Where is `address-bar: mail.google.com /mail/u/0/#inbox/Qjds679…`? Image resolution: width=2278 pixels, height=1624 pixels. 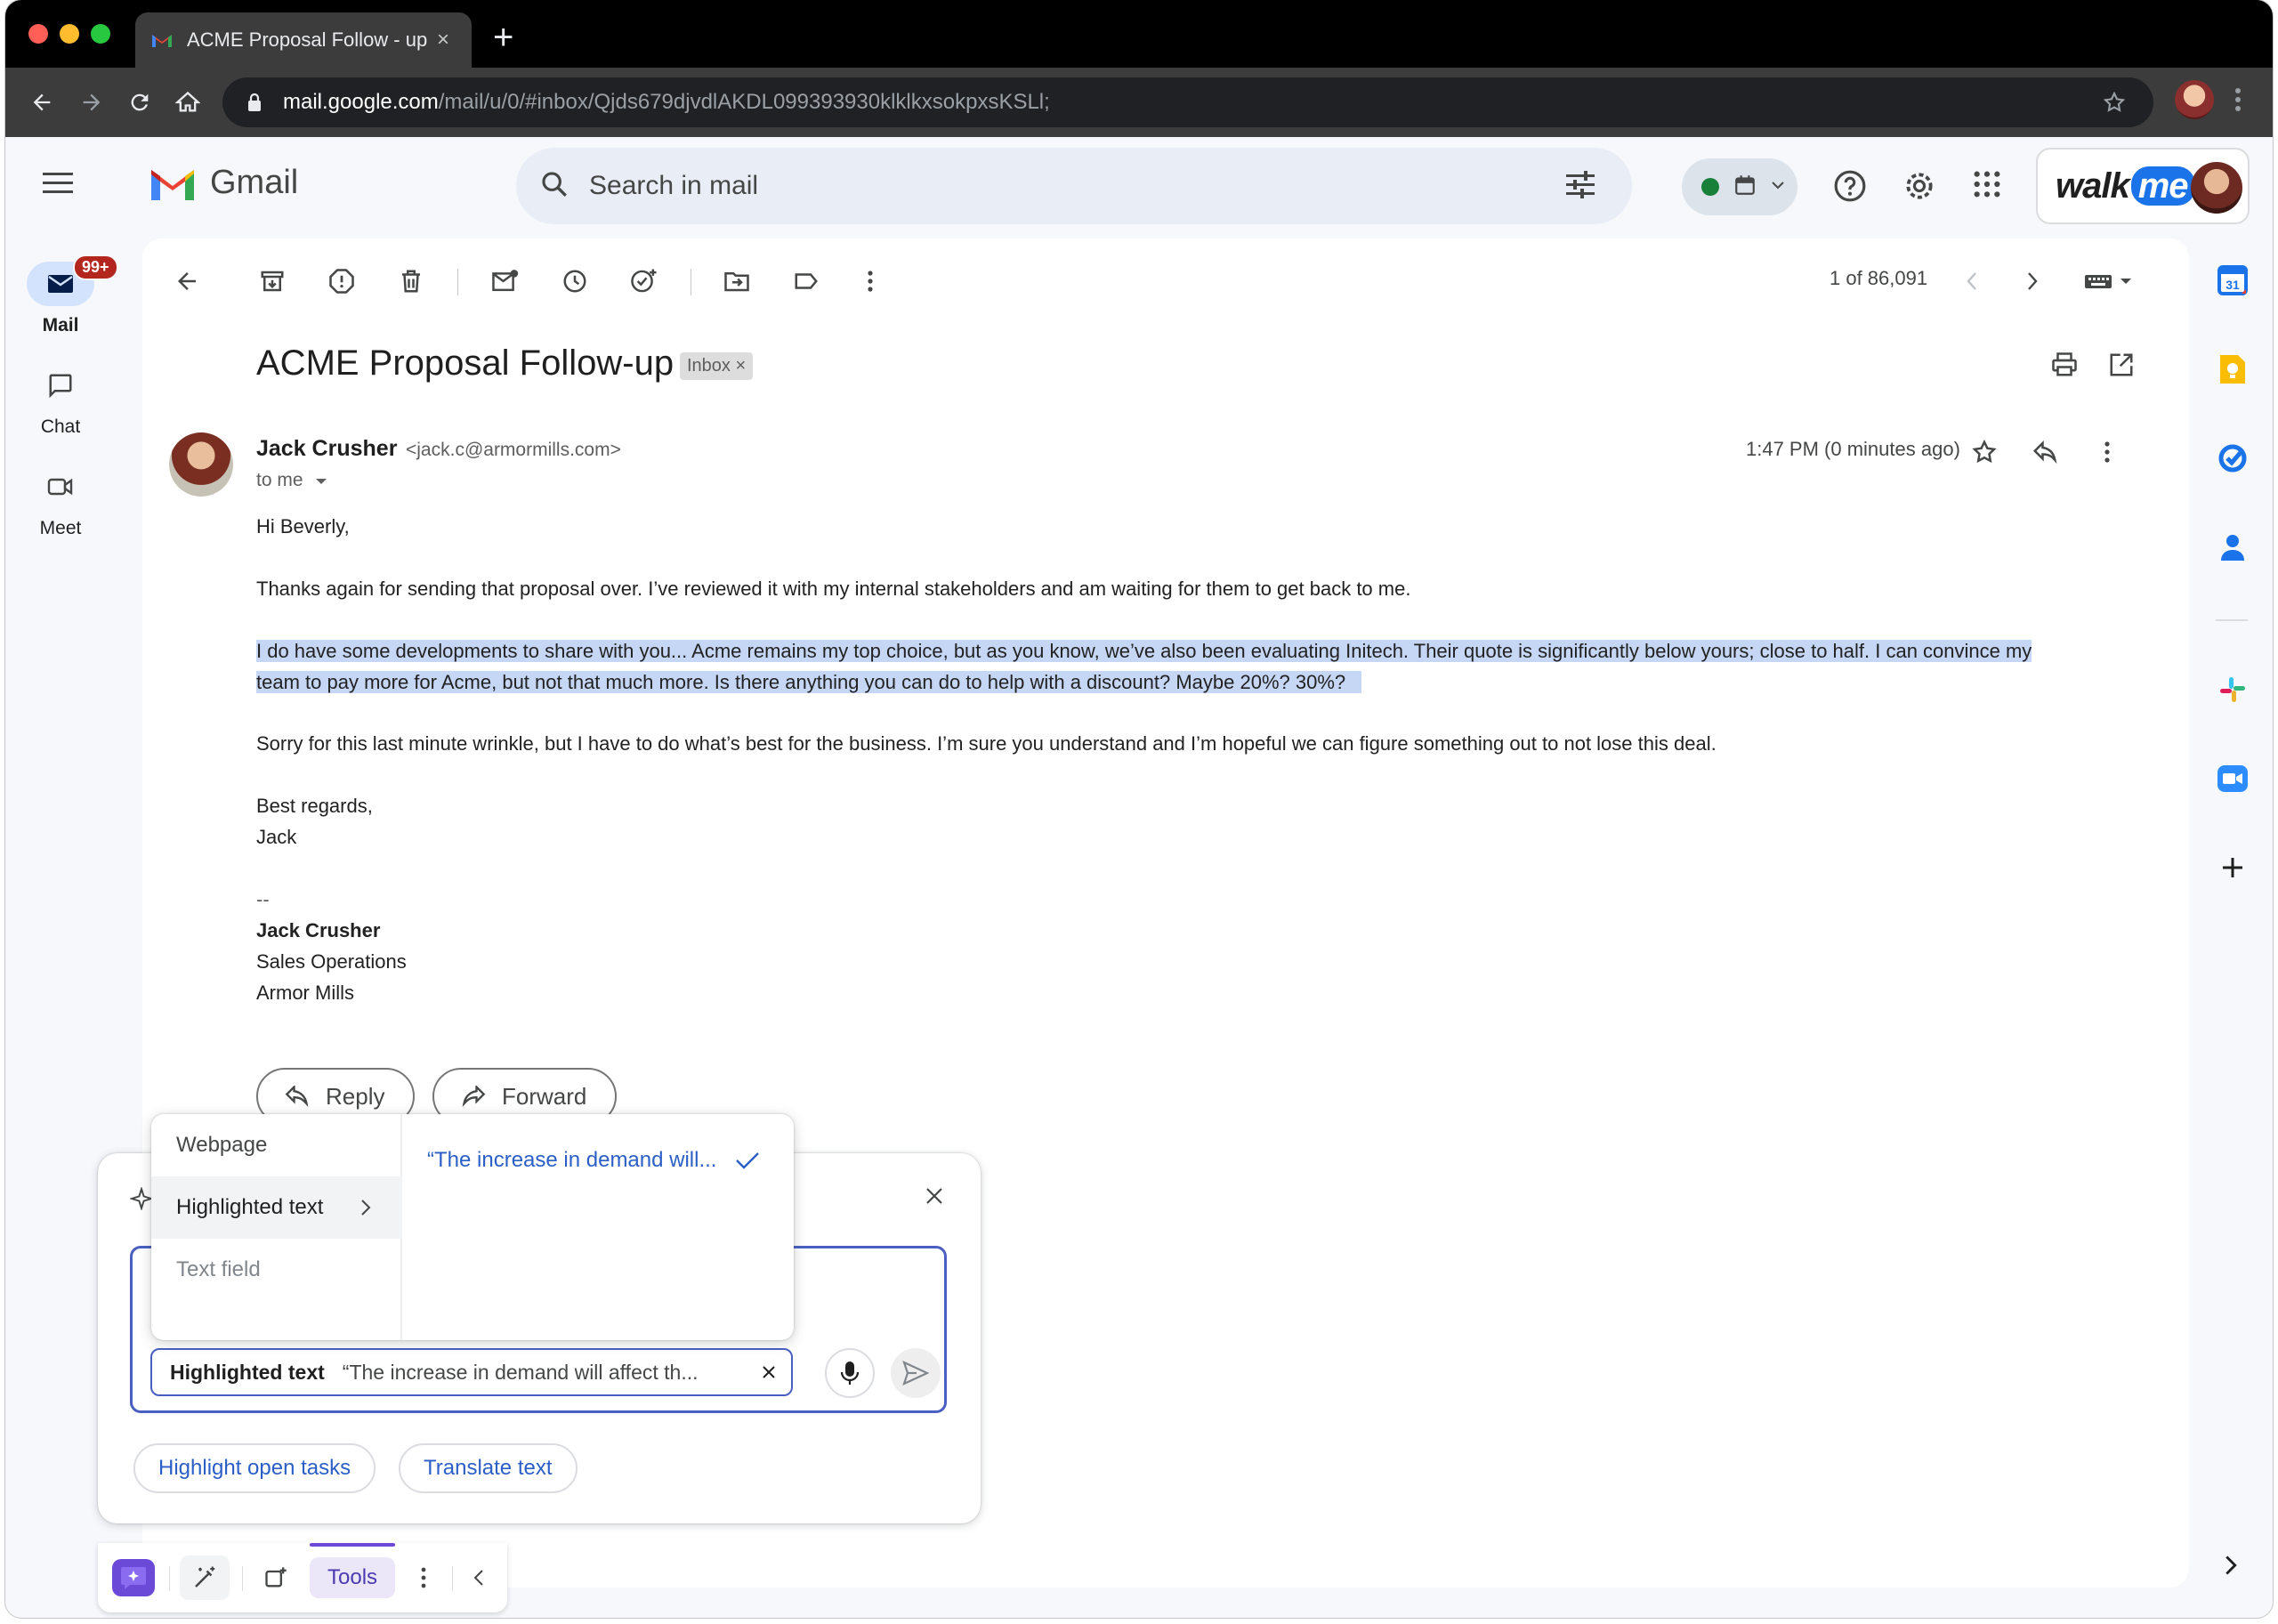 address-bar: mail.google.com /mail/u/0/#inbox/Qjds679… is located at coordinates (1188, 102).